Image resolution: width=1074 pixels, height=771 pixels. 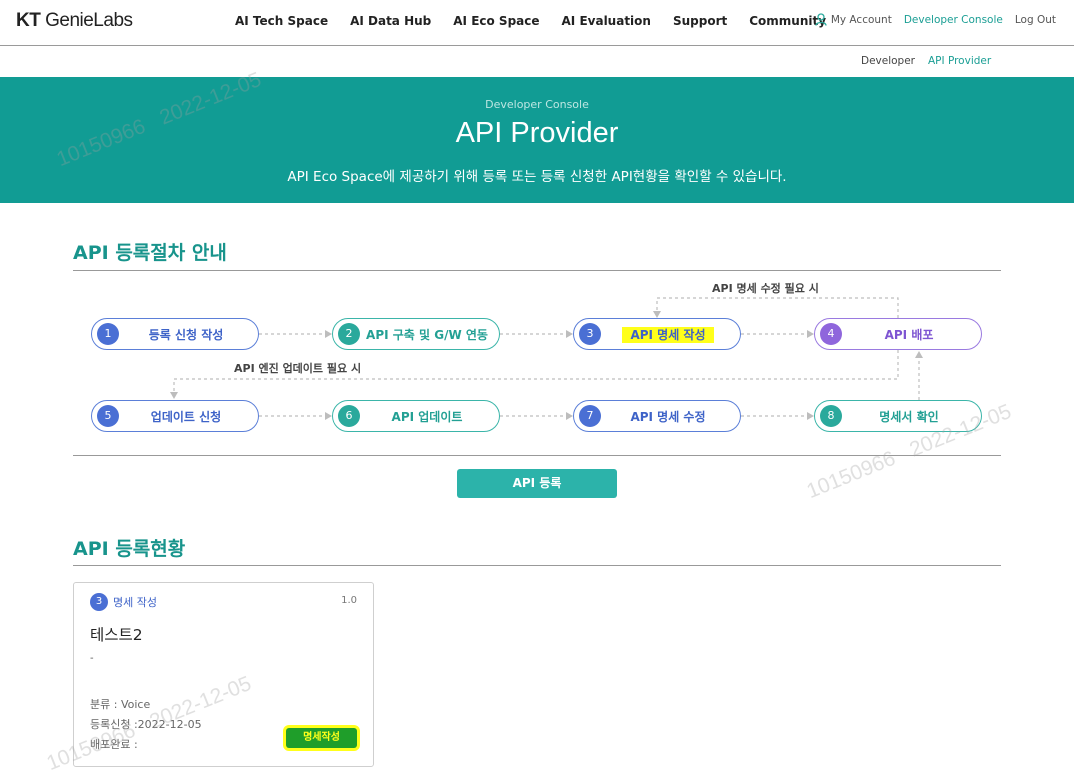 I want to click on step-label: 업데이트 신청, so click(x=186, y=417).